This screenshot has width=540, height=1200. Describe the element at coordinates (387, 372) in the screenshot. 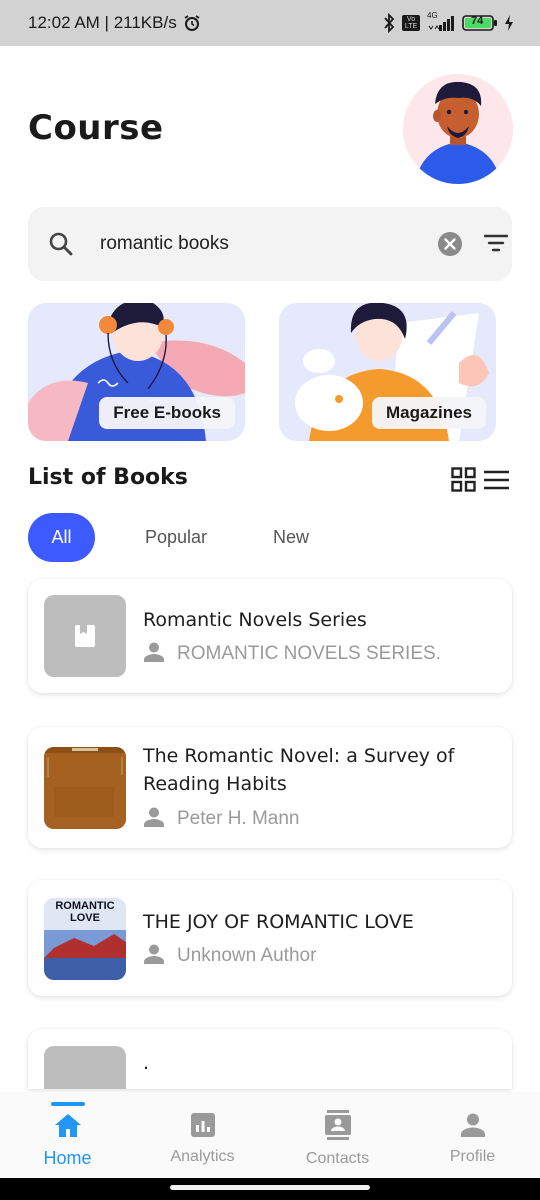

I see `category-card-magazines: Magazines` at that location.